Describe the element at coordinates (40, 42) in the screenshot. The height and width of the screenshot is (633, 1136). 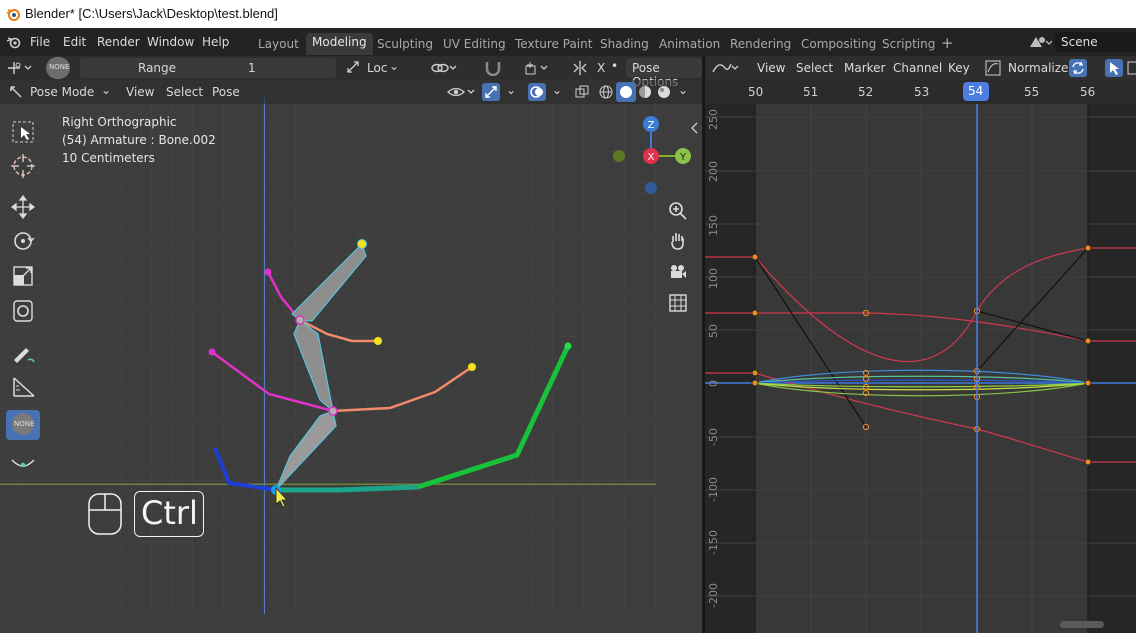
I see `menu-file: File` at that location.